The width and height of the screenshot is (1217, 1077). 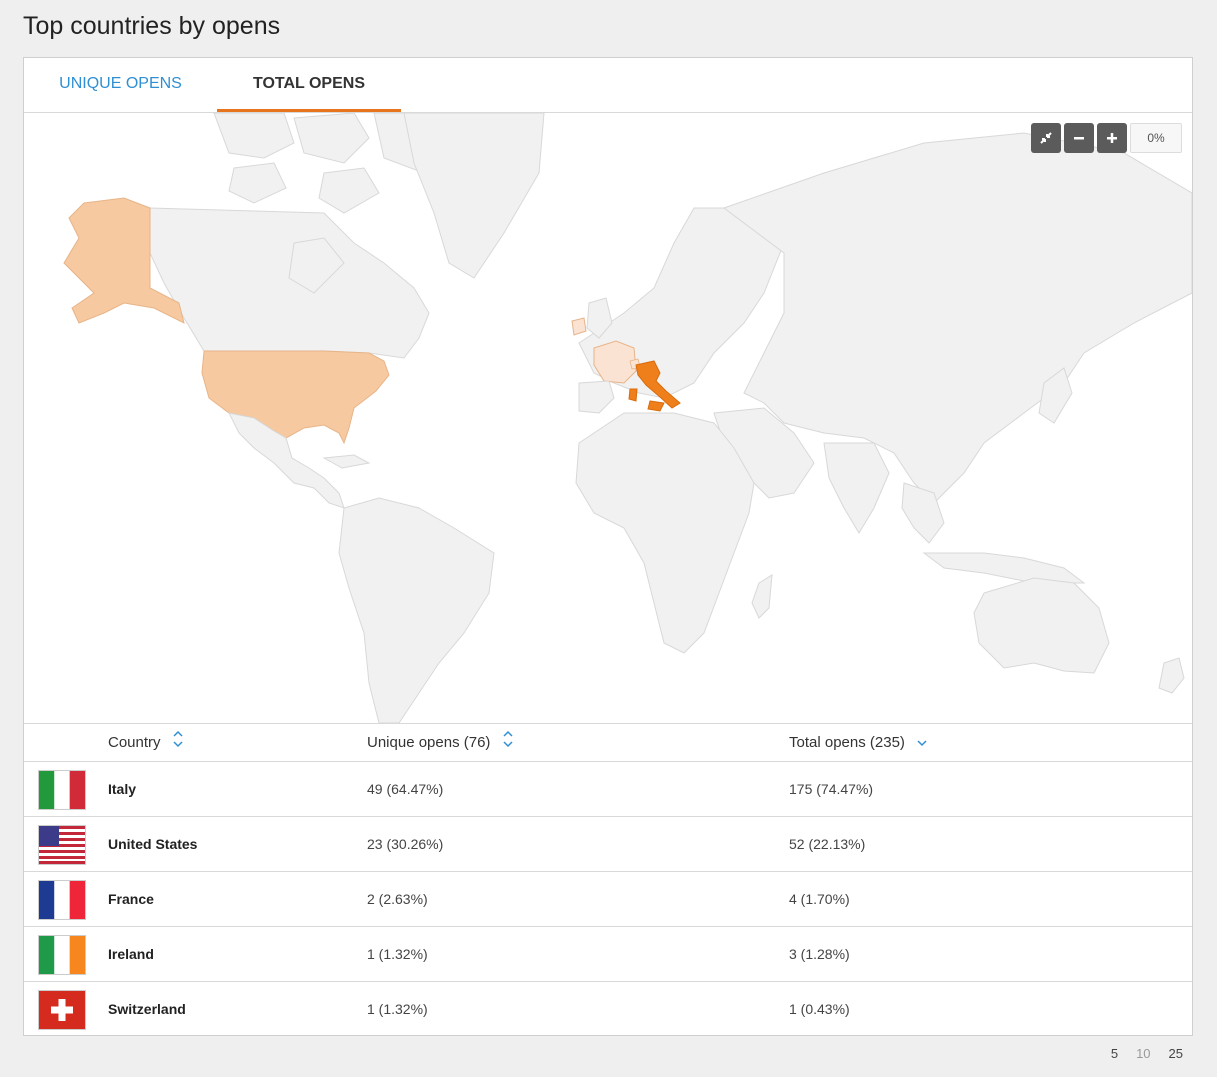 What do you see at coordinates (131, 954) in the screenshot?
I see `country-name: Ireland` at bounding box center [131, 954].